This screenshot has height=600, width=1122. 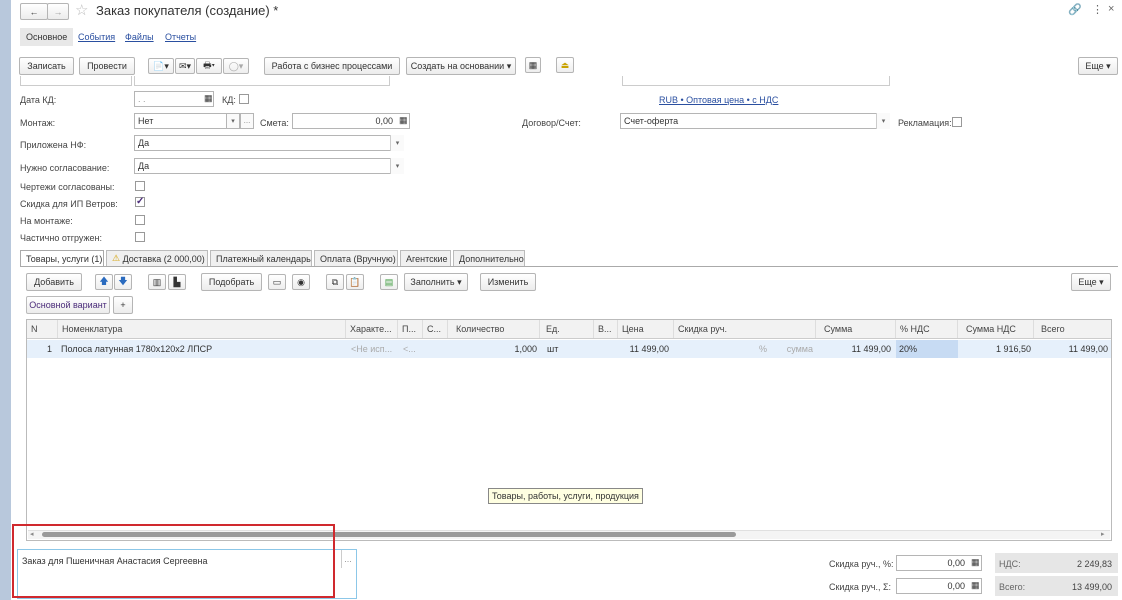 I want to click on tab-additional: Дополнительно, so click(x=489, y=258).